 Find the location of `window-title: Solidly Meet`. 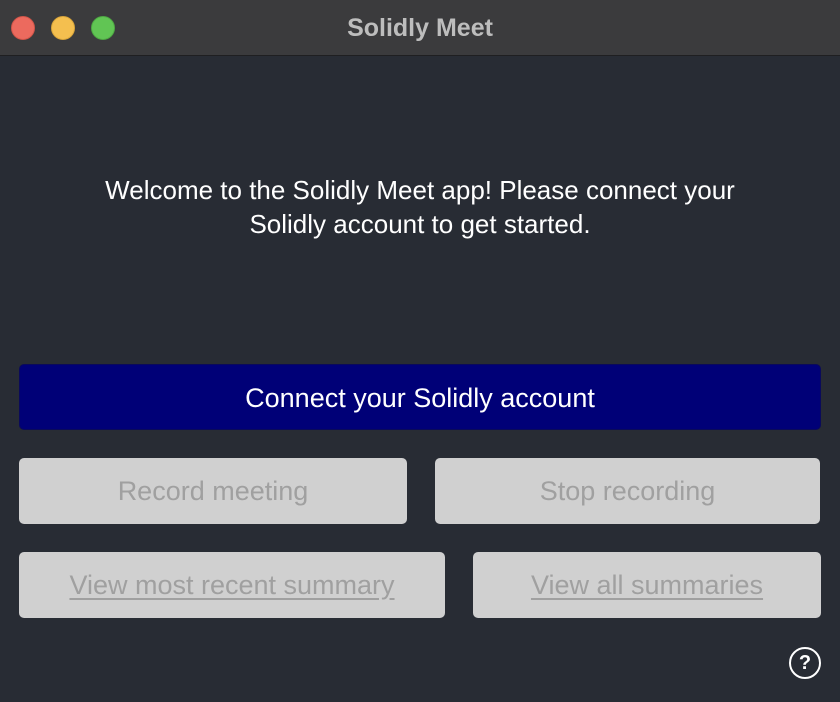

window-title: Solidly Meet is located at coordinates (420, 28).